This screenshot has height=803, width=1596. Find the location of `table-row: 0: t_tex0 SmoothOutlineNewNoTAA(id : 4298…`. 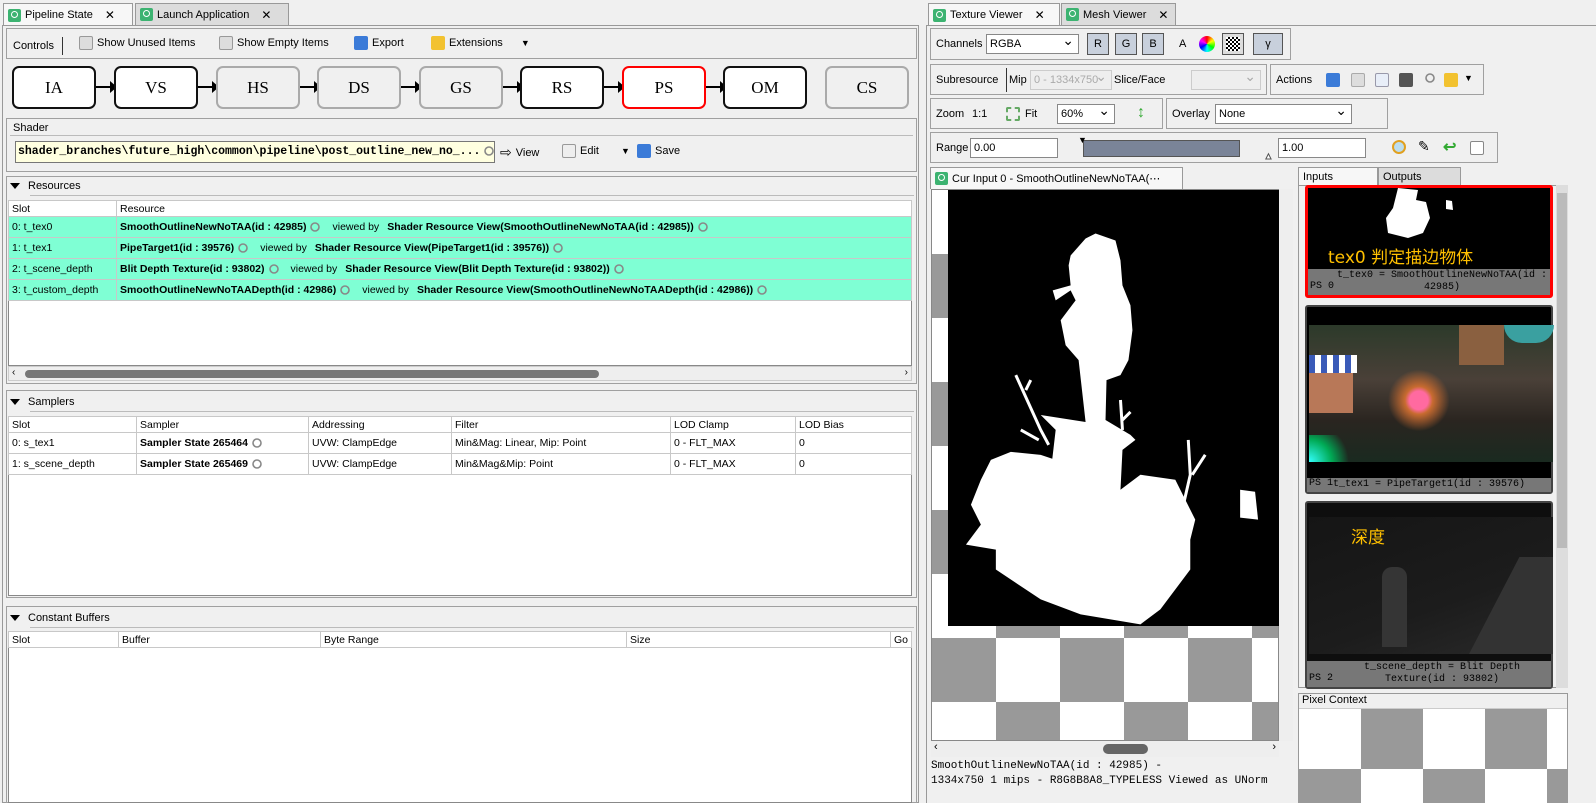

table-row: 0: t_tex0 SmoothOutlineNewNoTAA(id : 4298… is located at coordinates (460, 227).